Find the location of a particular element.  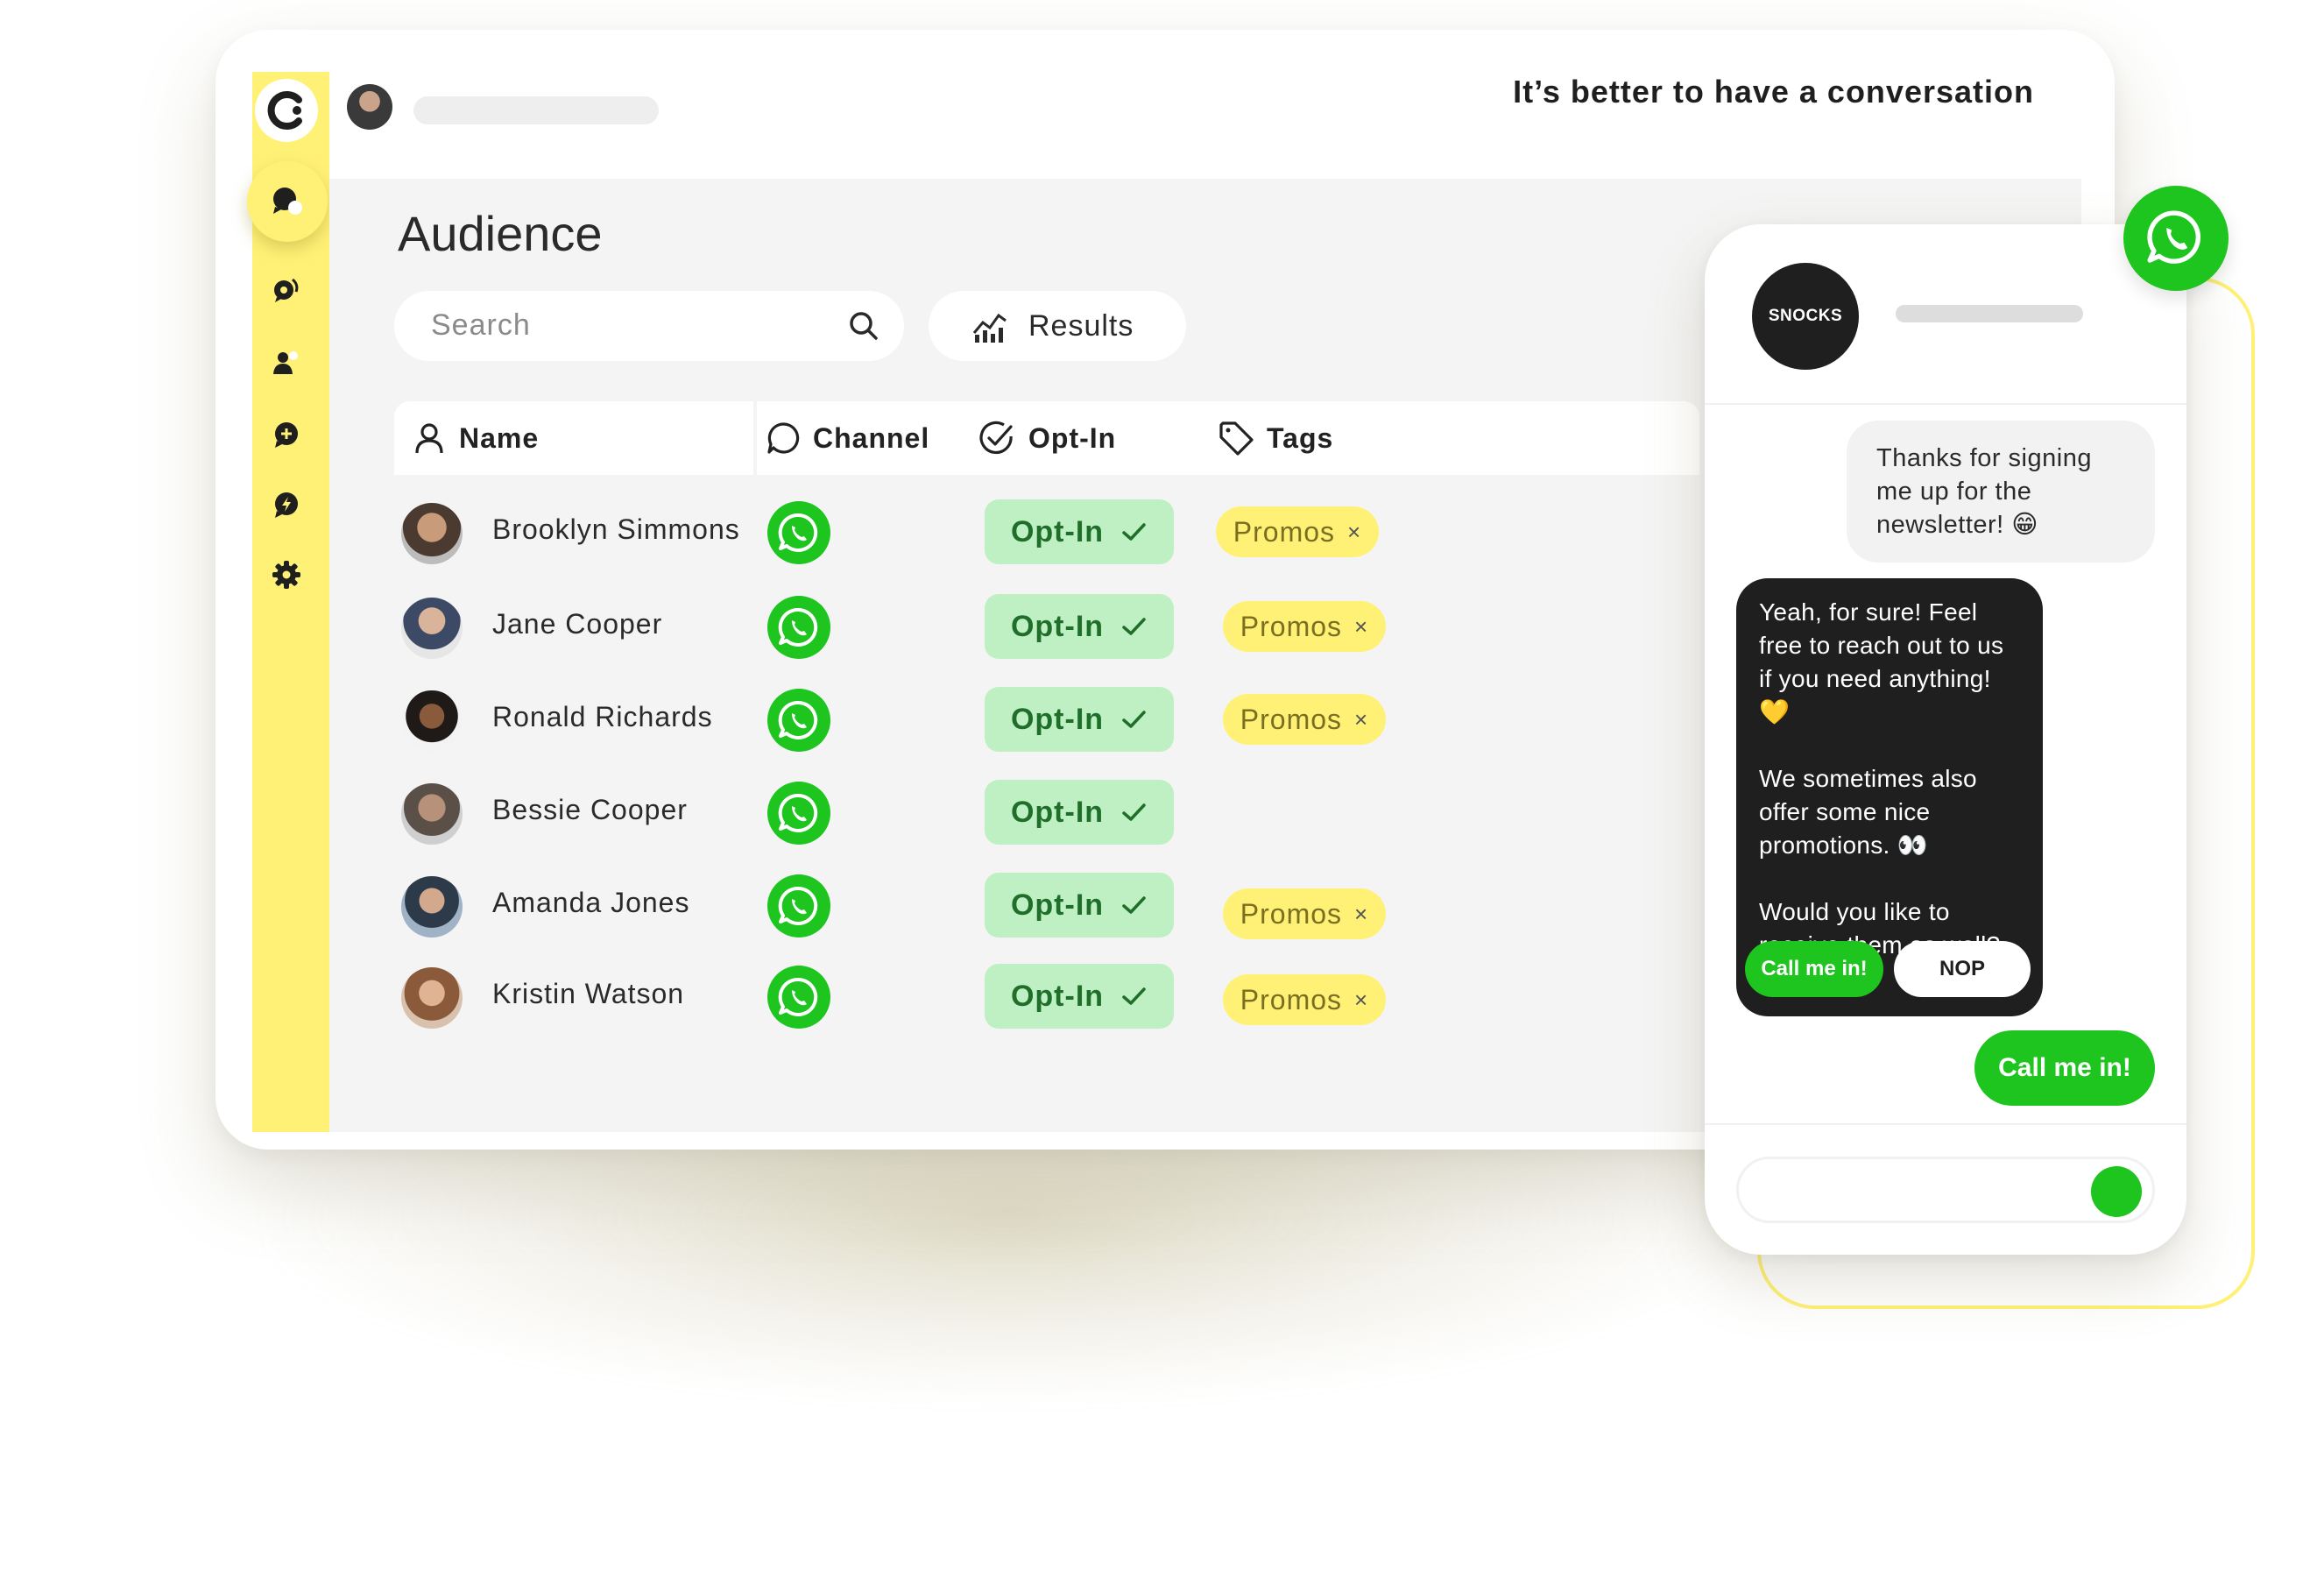

user-reply-bubble: Call me in! is located at coordinates (2064, 1068).